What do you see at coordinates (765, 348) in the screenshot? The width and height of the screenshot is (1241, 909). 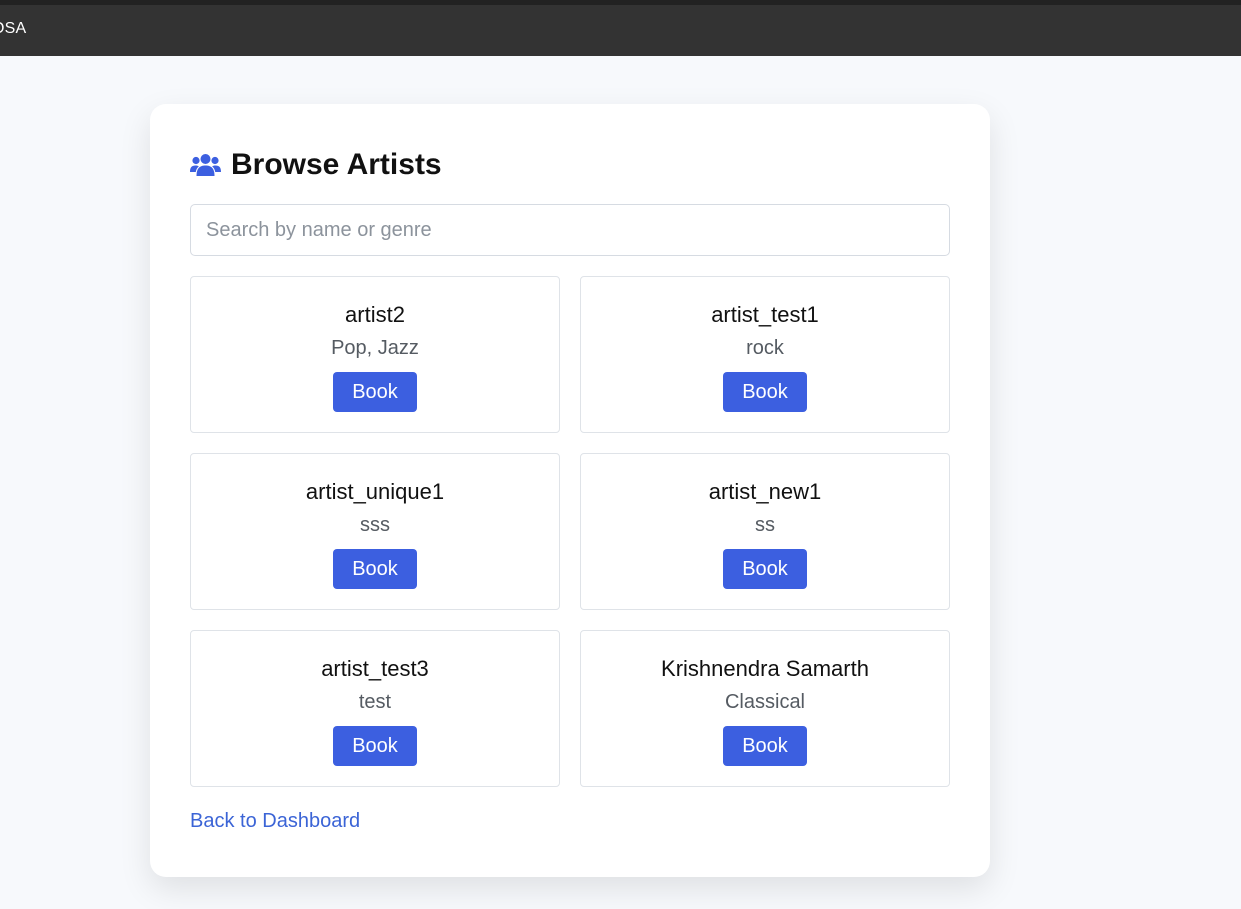 I see `artist-genre: rock` at bounding box center [765, 348].